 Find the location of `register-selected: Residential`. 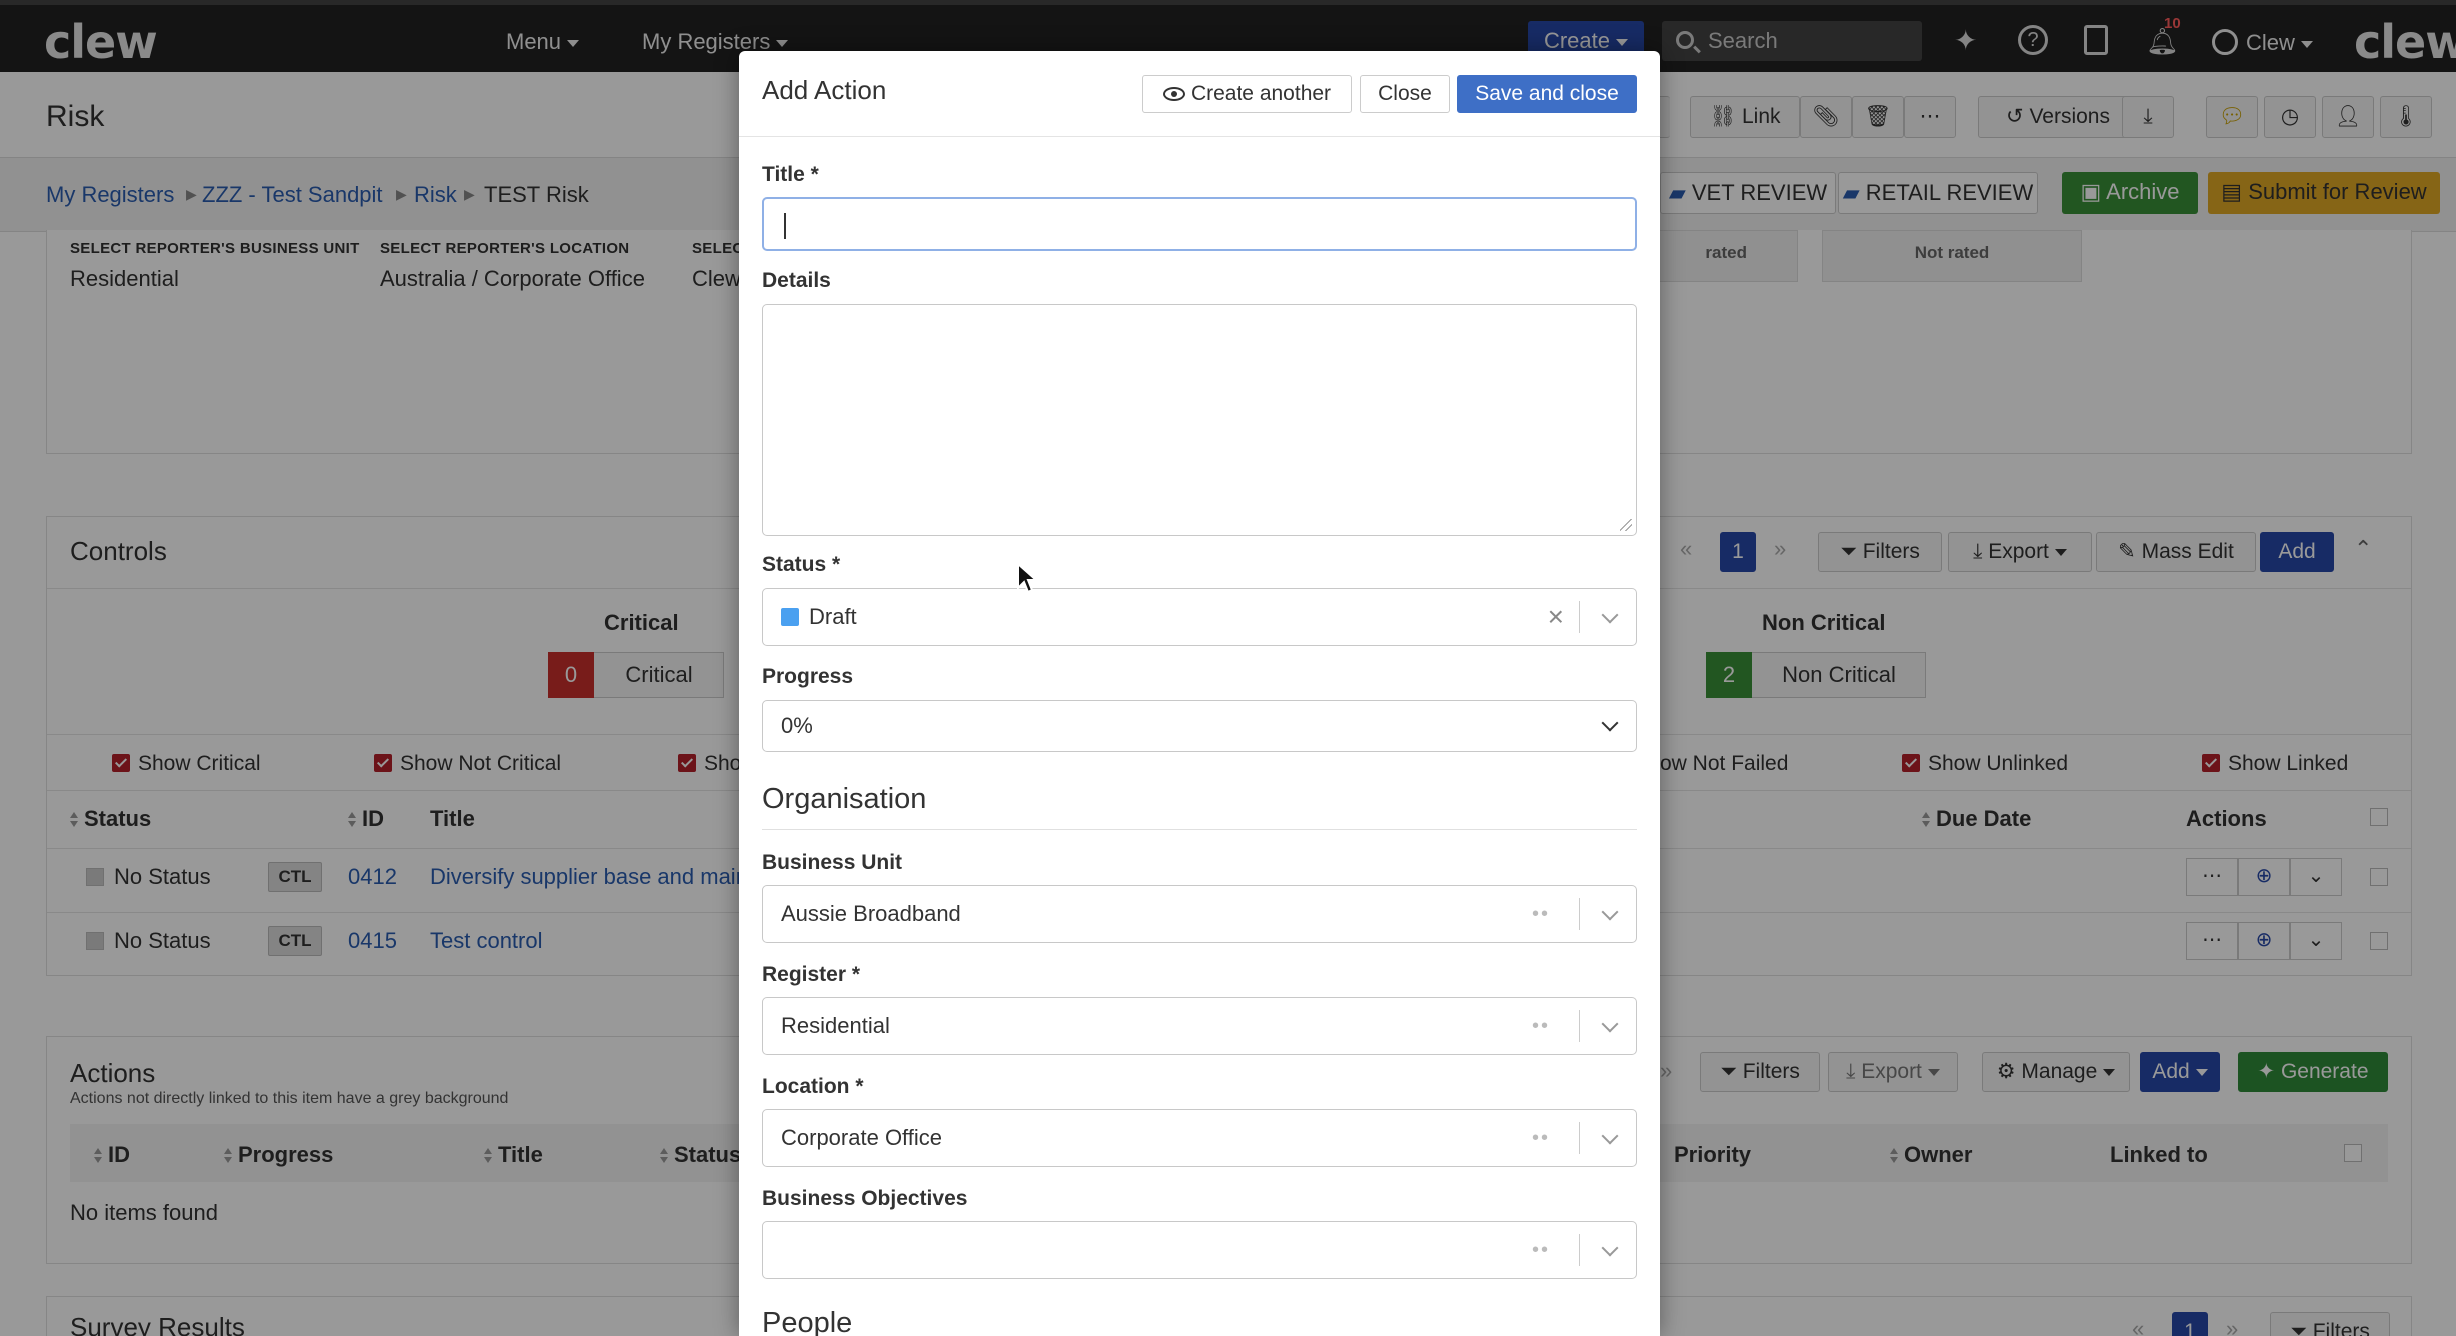

register-selected: Residential is located at coordinates (835, 1025).